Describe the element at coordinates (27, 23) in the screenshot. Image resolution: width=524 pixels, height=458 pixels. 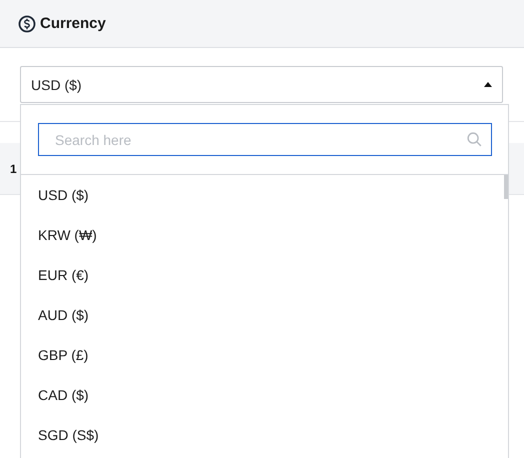
I see `dollar-icon` at that location.